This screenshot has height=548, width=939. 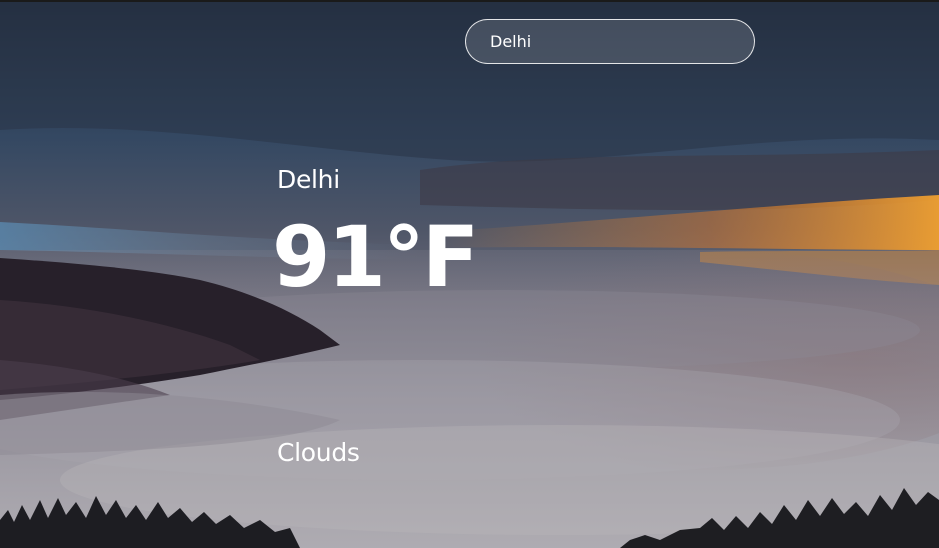 What do you see at coordinates (318, 452) in the screenshot?
I see `weather-condition: Clouds` at bounding box center [318, 452].